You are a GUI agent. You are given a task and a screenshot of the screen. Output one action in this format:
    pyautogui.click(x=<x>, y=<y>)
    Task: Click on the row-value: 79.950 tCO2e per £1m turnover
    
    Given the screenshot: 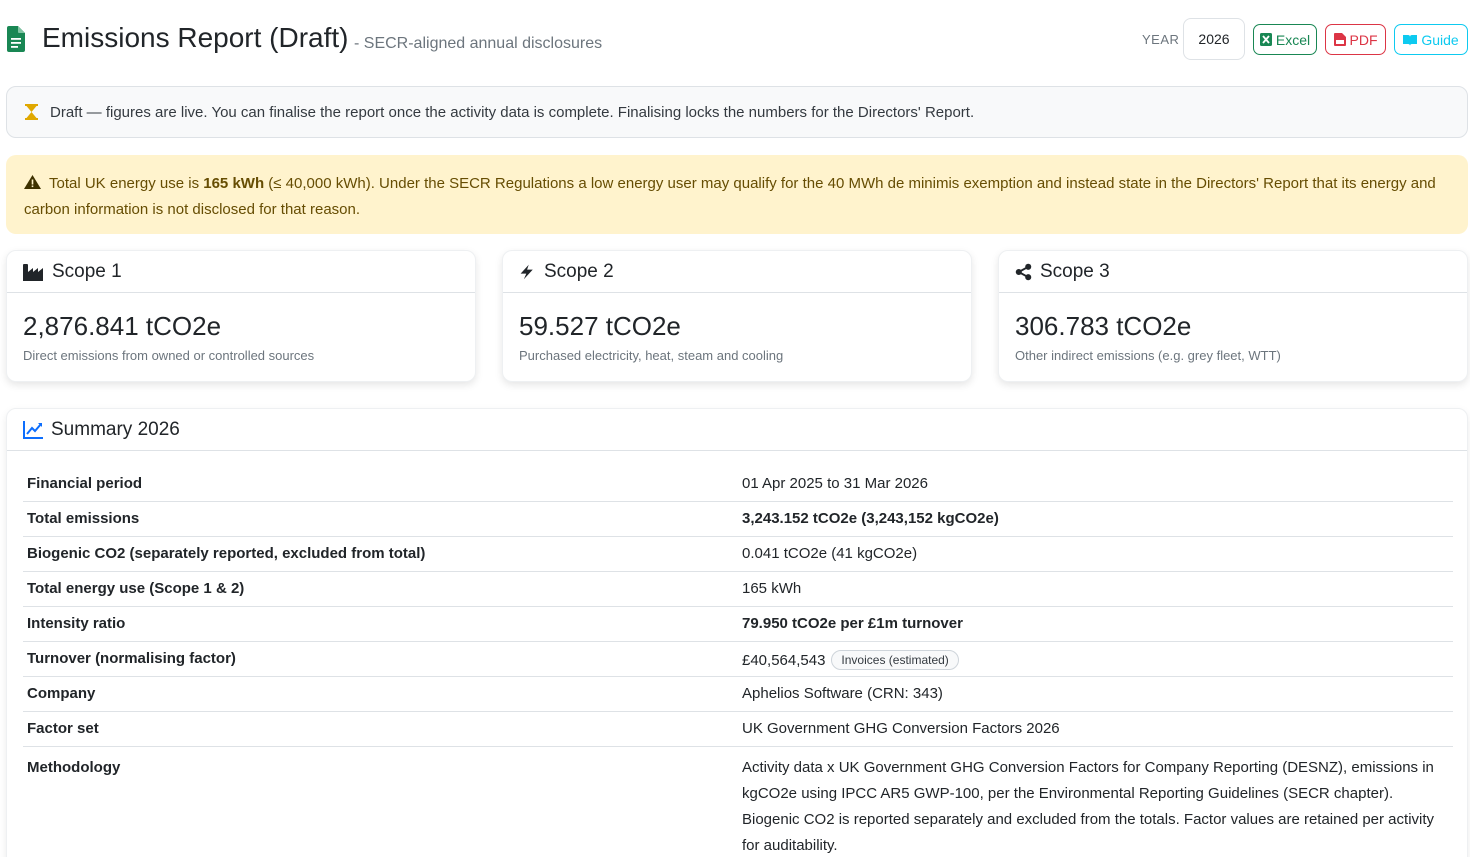 What is the action you would take?
    pyautogui.click(x=1095, y=624)
    